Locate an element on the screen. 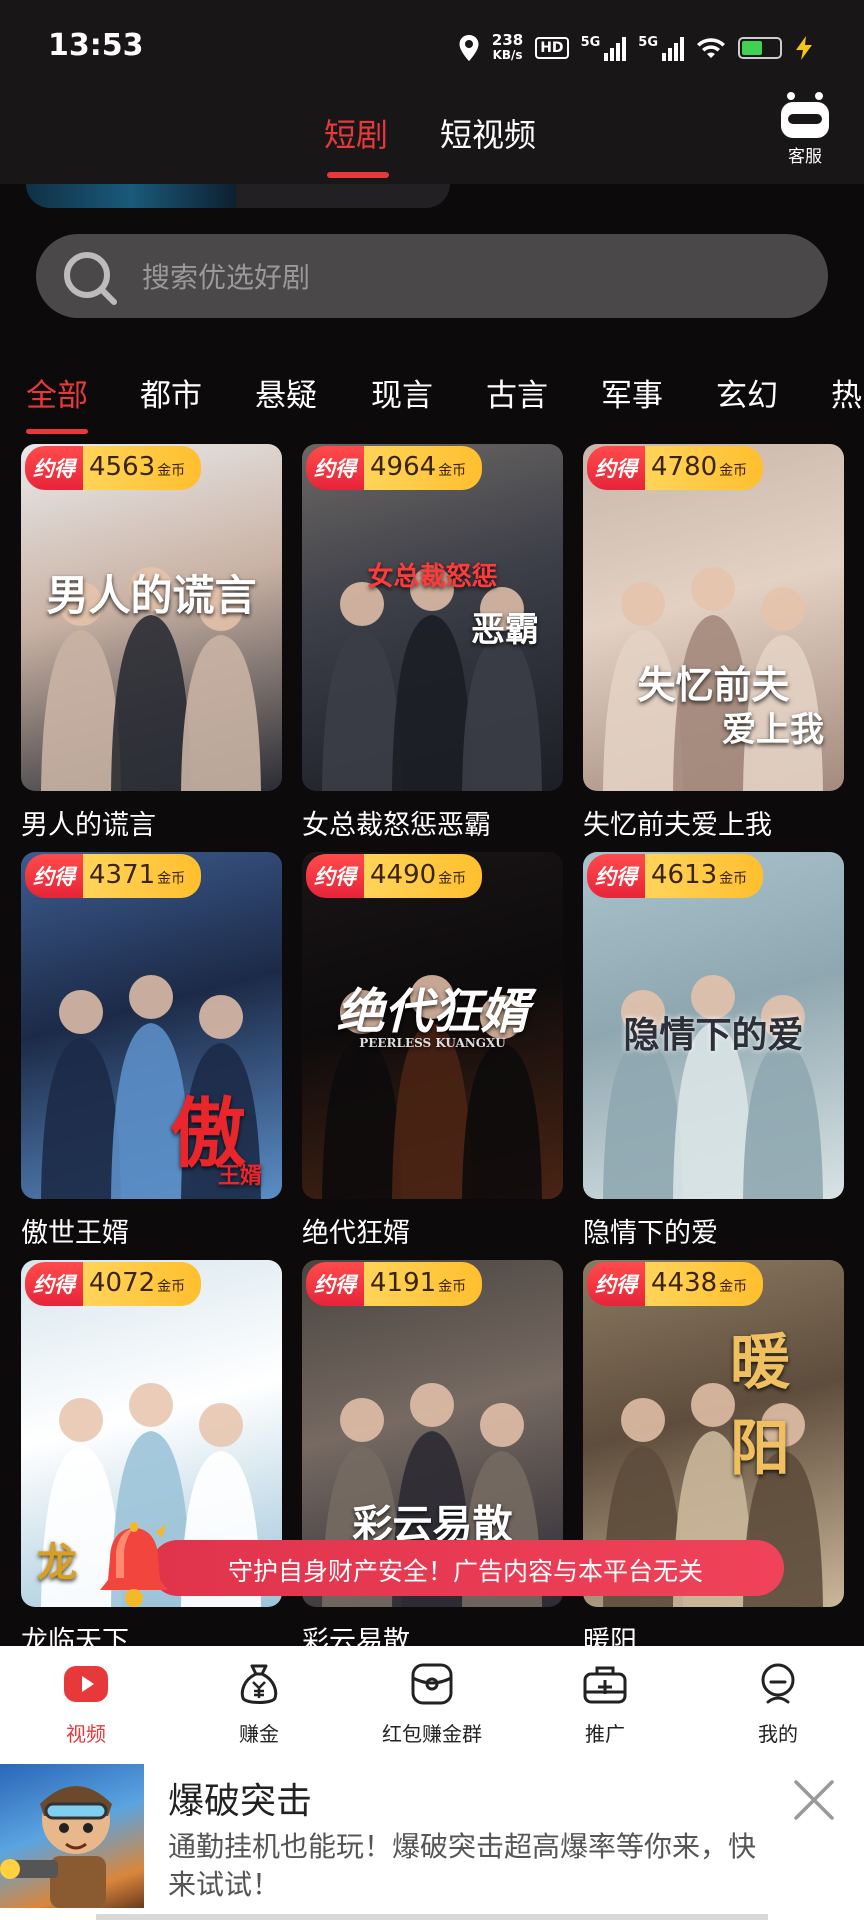  poster-title: 隐情下的爱 is located at coordinates (713, 1035).